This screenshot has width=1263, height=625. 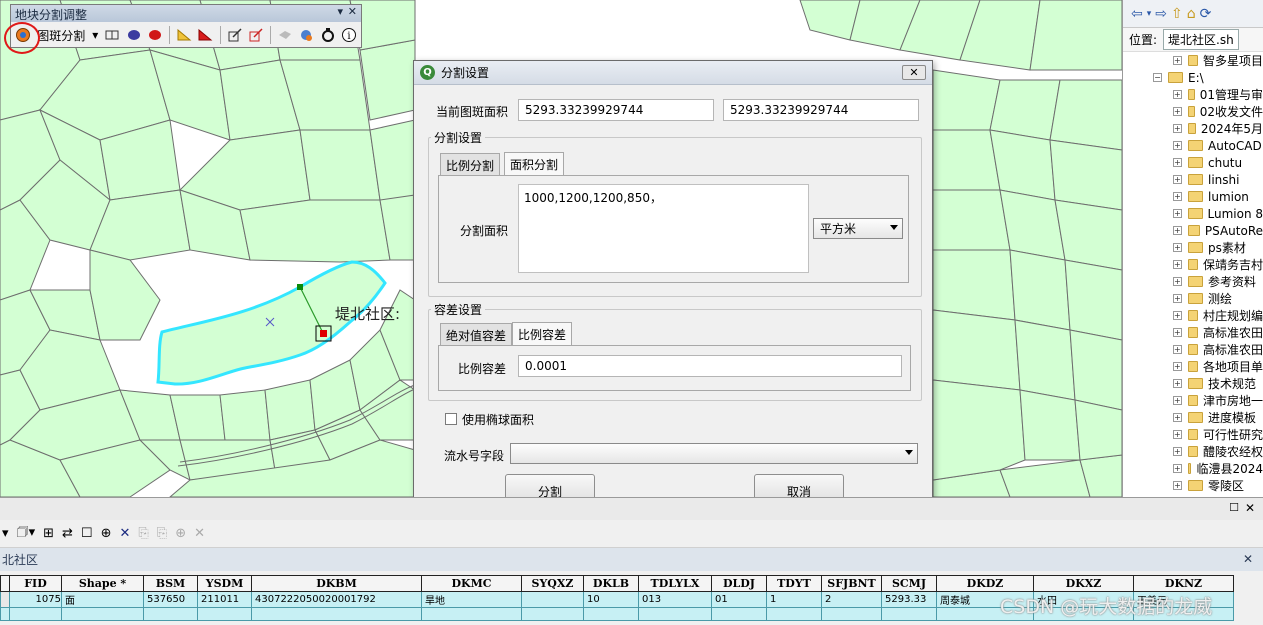 What do you see at coordinates (1191, 14) in the screenshot?
I see `home-icon: ⌂` at bounding box center [1191, 14].